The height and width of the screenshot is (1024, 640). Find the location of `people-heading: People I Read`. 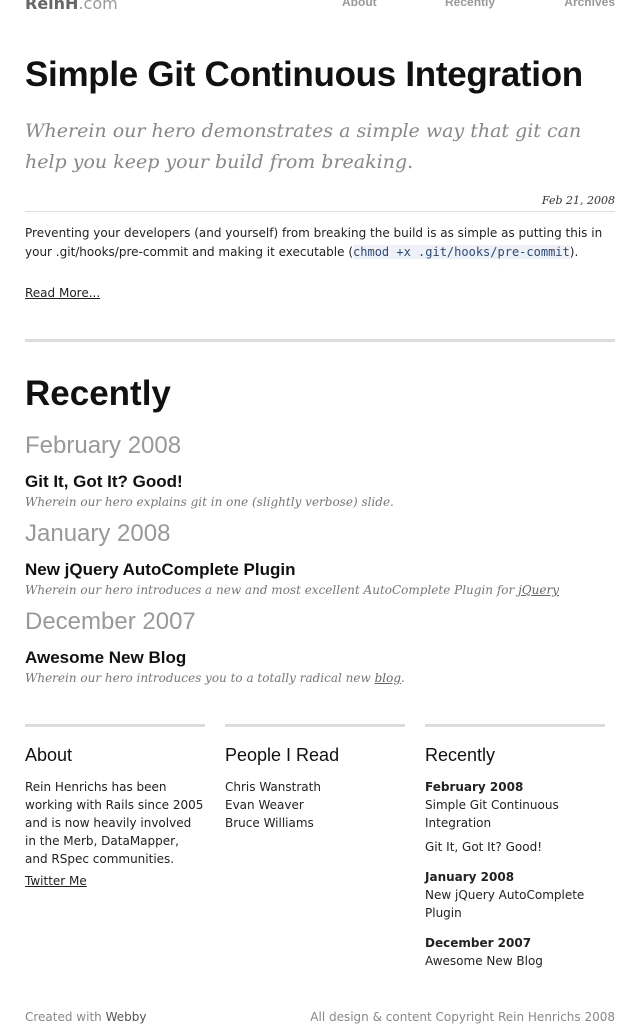

people-heading: People I Read is located at coordinates (282, 755).